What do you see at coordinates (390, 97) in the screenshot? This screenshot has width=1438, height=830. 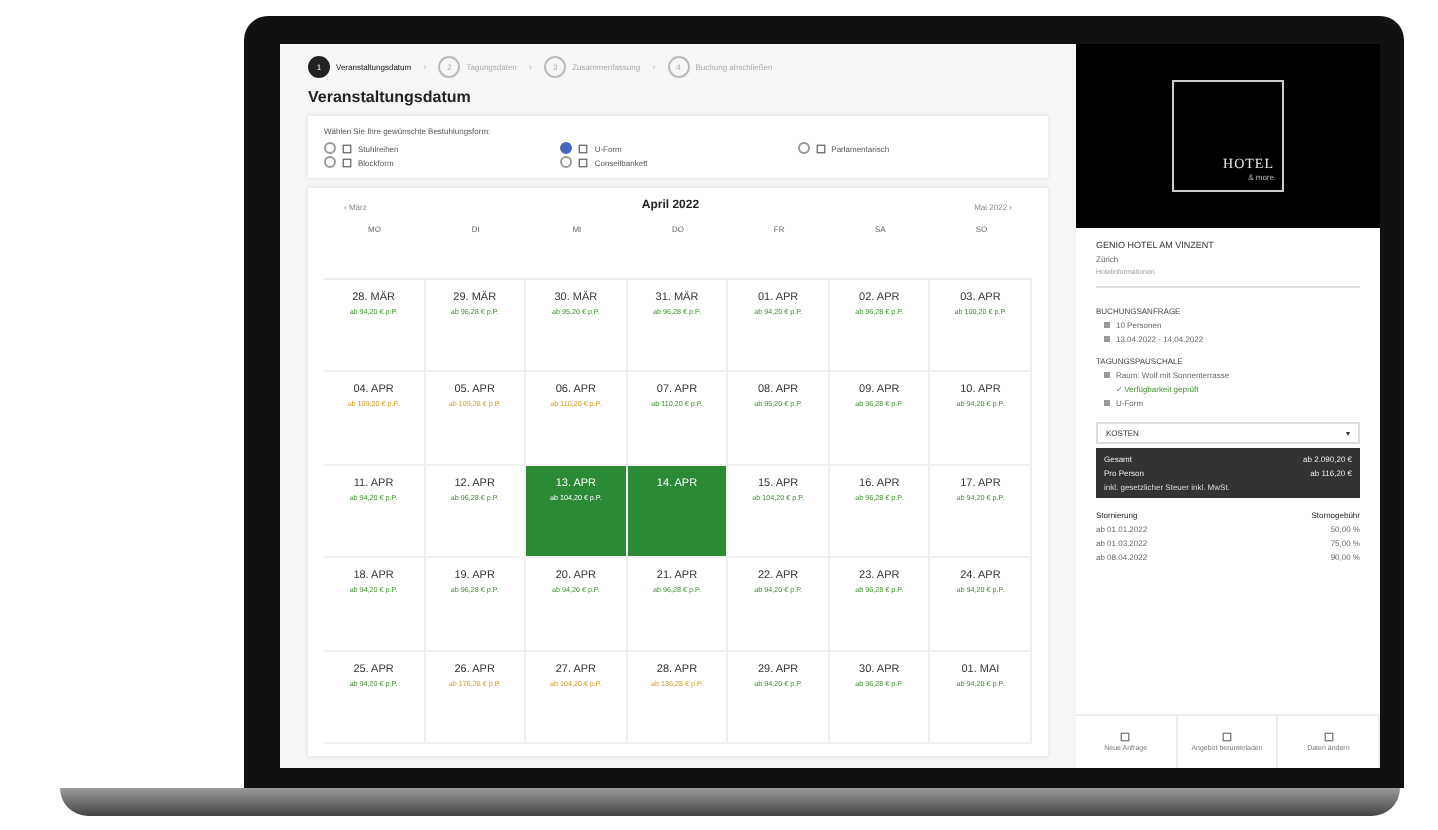 I see `page-title: Veranstaltungsdatum` at bounding box center [390, 97].